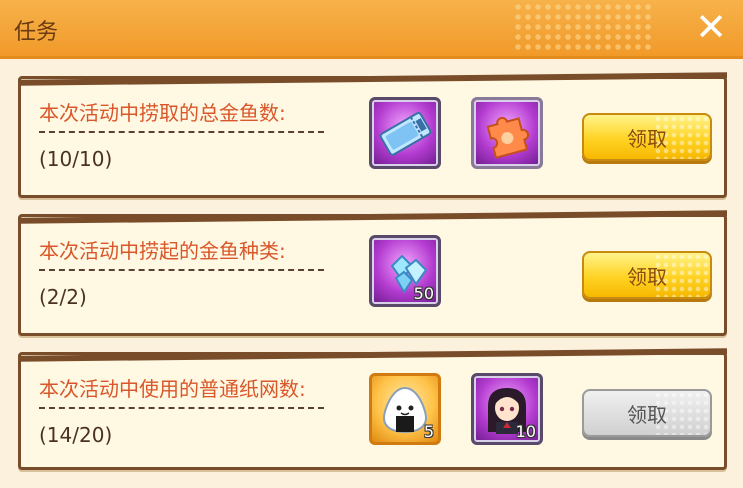 This screenshot has width=743, height=488. What do you see at coordinates (507, 409) in the screenshot?
I see `reward-slot: 10` at bounding box center [507, 409].